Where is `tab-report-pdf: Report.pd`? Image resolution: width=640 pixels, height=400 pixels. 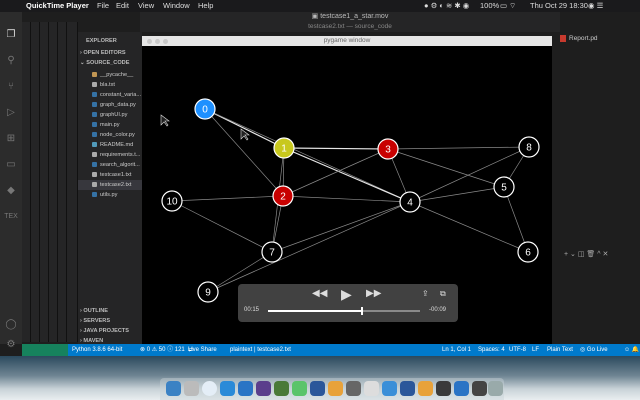 tab-report-pdf: Report.pd is located at coordinates (579, 38).